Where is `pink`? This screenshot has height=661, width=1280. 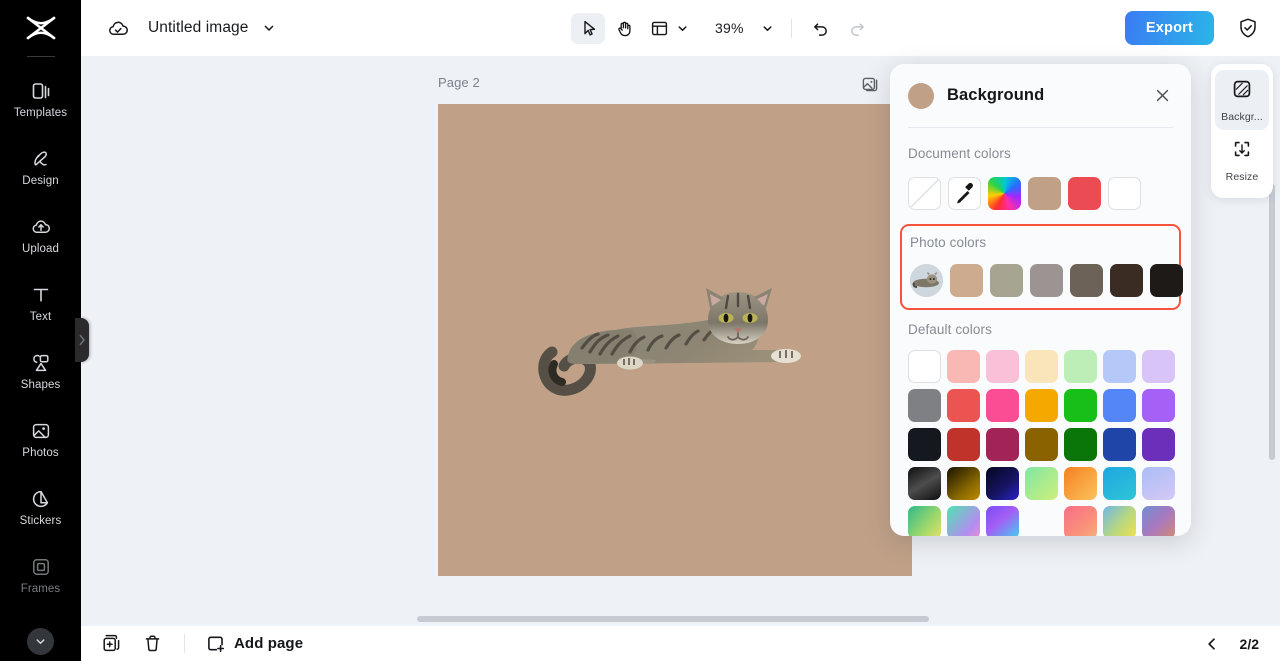 pink is located at coordinates (1002, 405).